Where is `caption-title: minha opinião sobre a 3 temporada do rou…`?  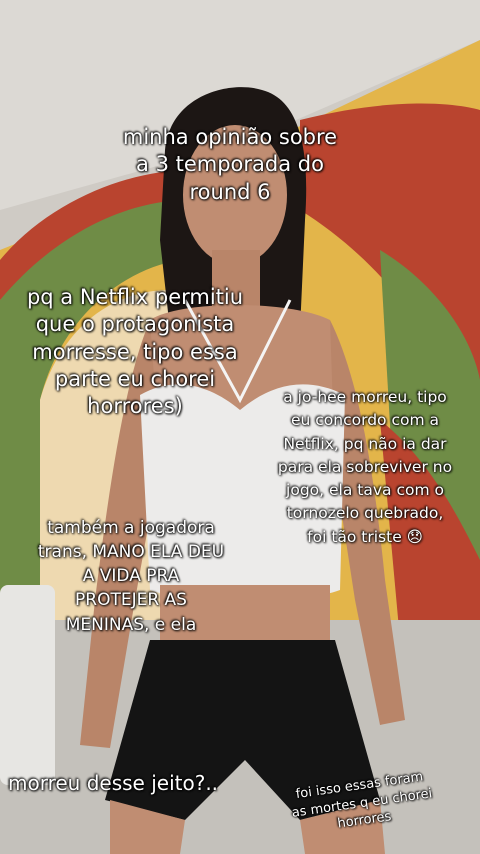 caption-title: minha opinião sobre a 3 temporada do rou… is located at coordinates (230, 164).